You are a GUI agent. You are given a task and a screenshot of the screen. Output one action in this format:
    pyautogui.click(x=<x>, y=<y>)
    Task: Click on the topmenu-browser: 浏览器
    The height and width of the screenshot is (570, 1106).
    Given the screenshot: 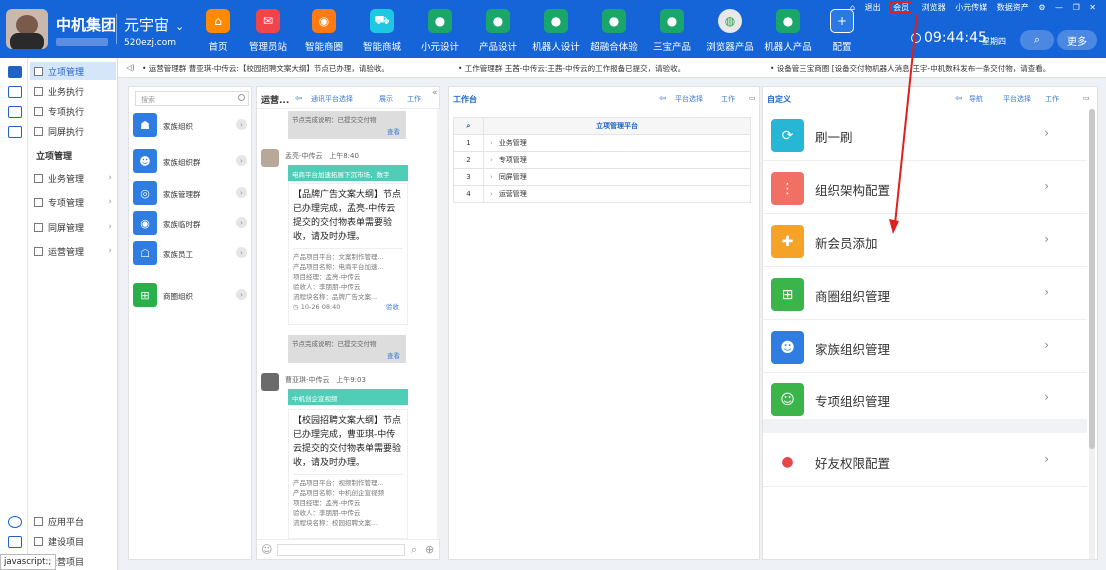 What is the action you would take?
    pyautogui.click(x=934, y=7)
    